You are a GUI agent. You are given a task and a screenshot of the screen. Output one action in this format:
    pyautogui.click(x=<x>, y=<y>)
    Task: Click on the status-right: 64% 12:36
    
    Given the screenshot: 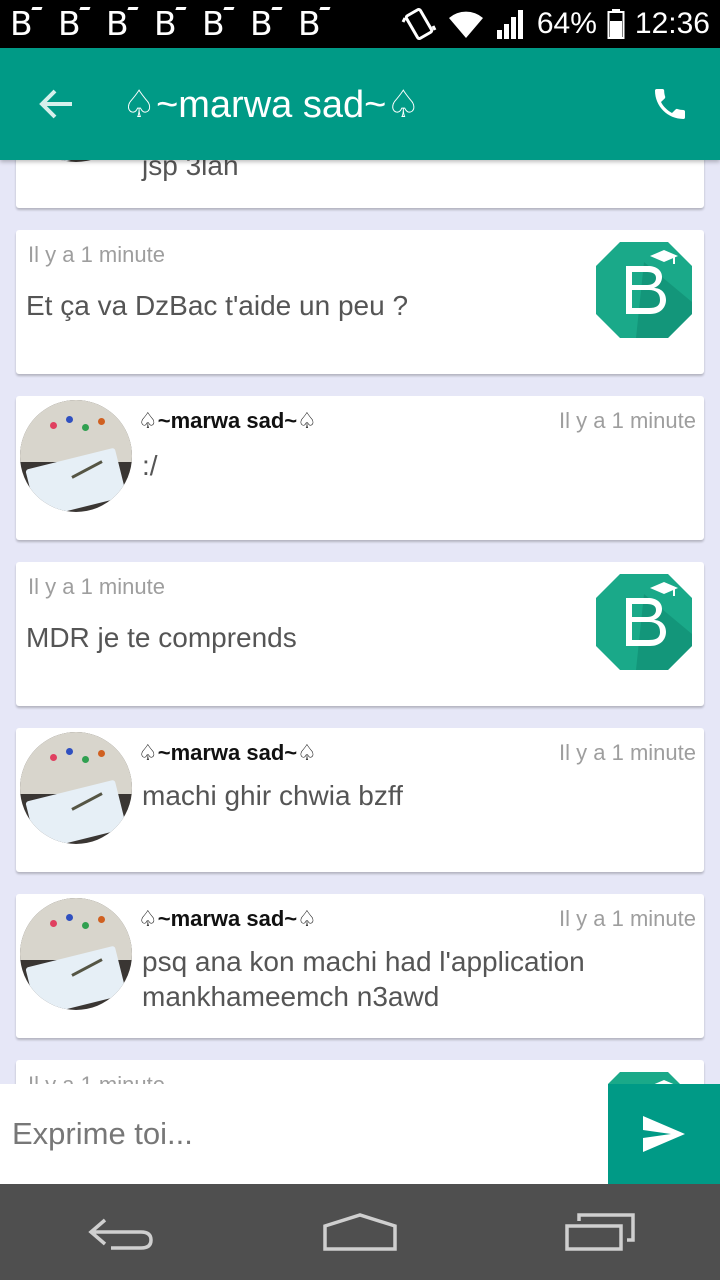 What is the action you would take?
    pyautogui.click(x=555, y=24)
    